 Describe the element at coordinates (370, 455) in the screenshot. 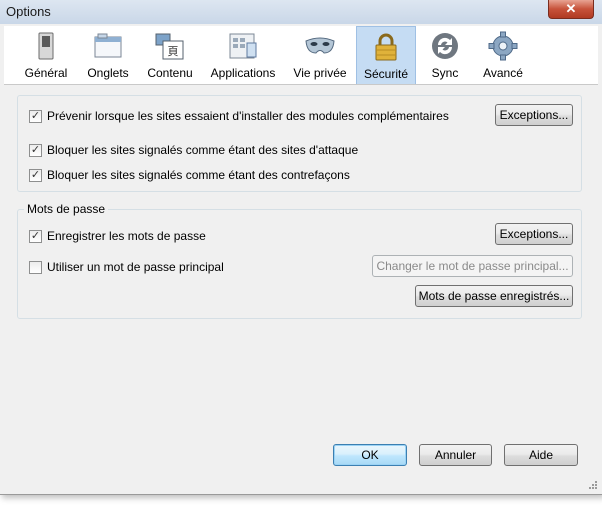

I see `ok-button: OK` at that location.